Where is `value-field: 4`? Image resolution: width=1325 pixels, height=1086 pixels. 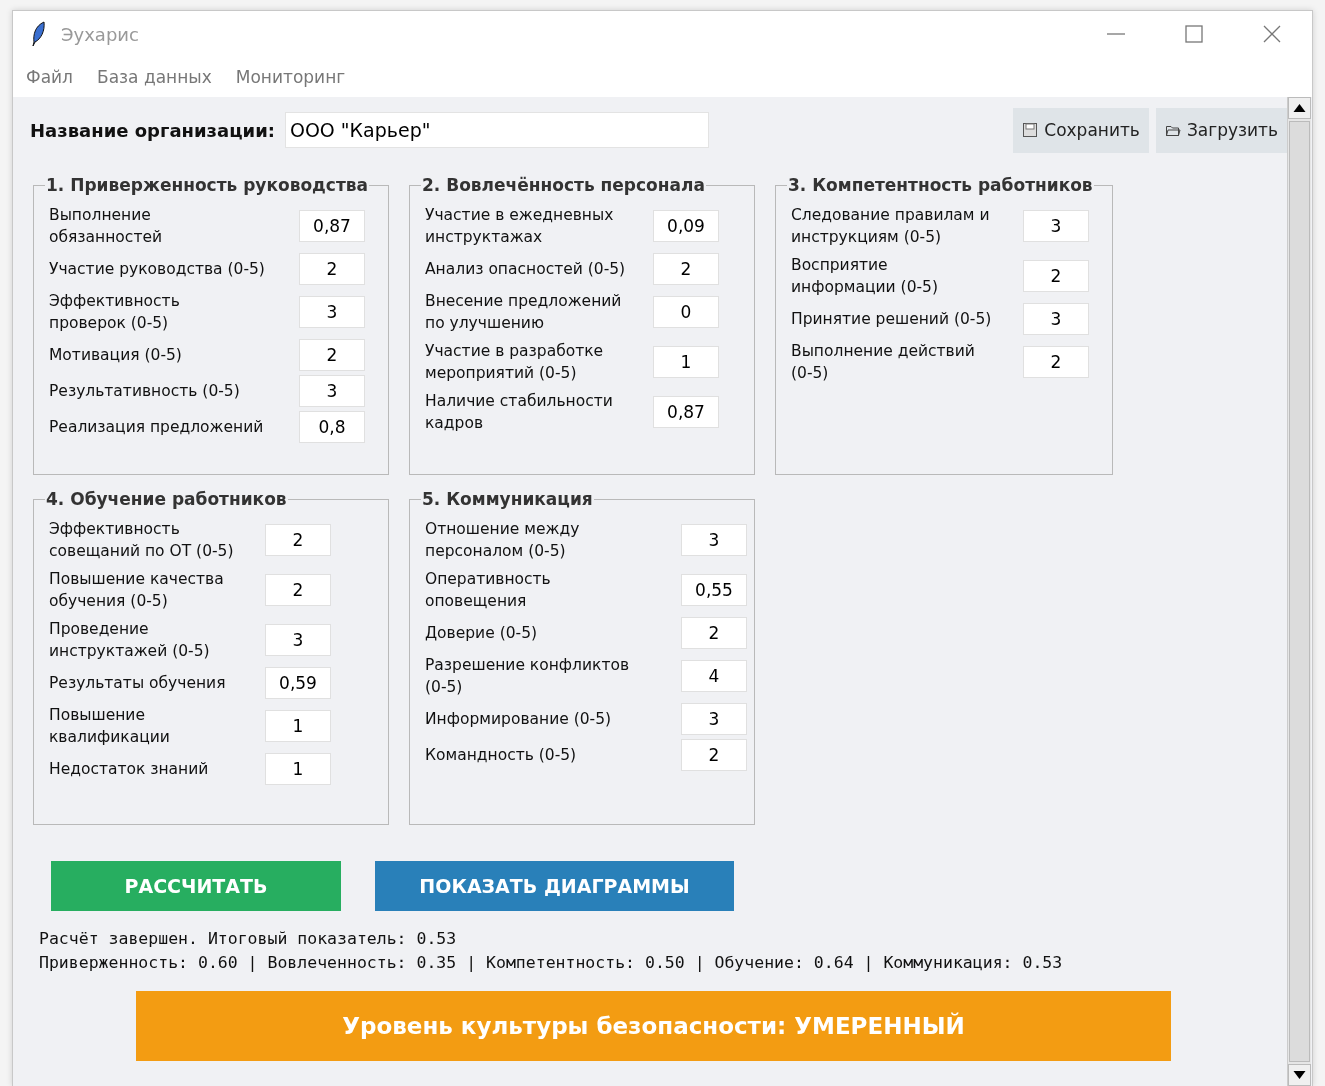
value-field: 4 is located at coordinates (714, 676).